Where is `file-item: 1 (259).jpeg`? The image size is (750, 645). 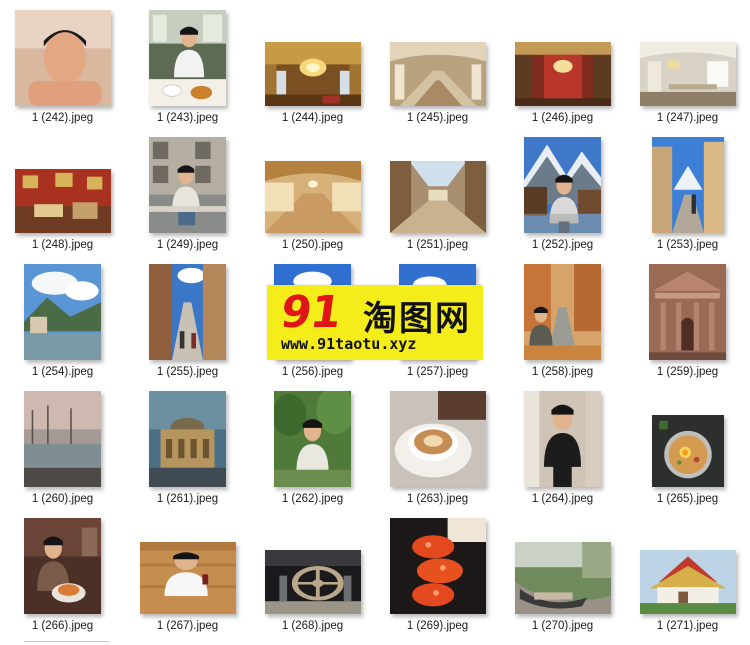 file-item: 1 (259).jpeg is located at coordinates (687, 323).